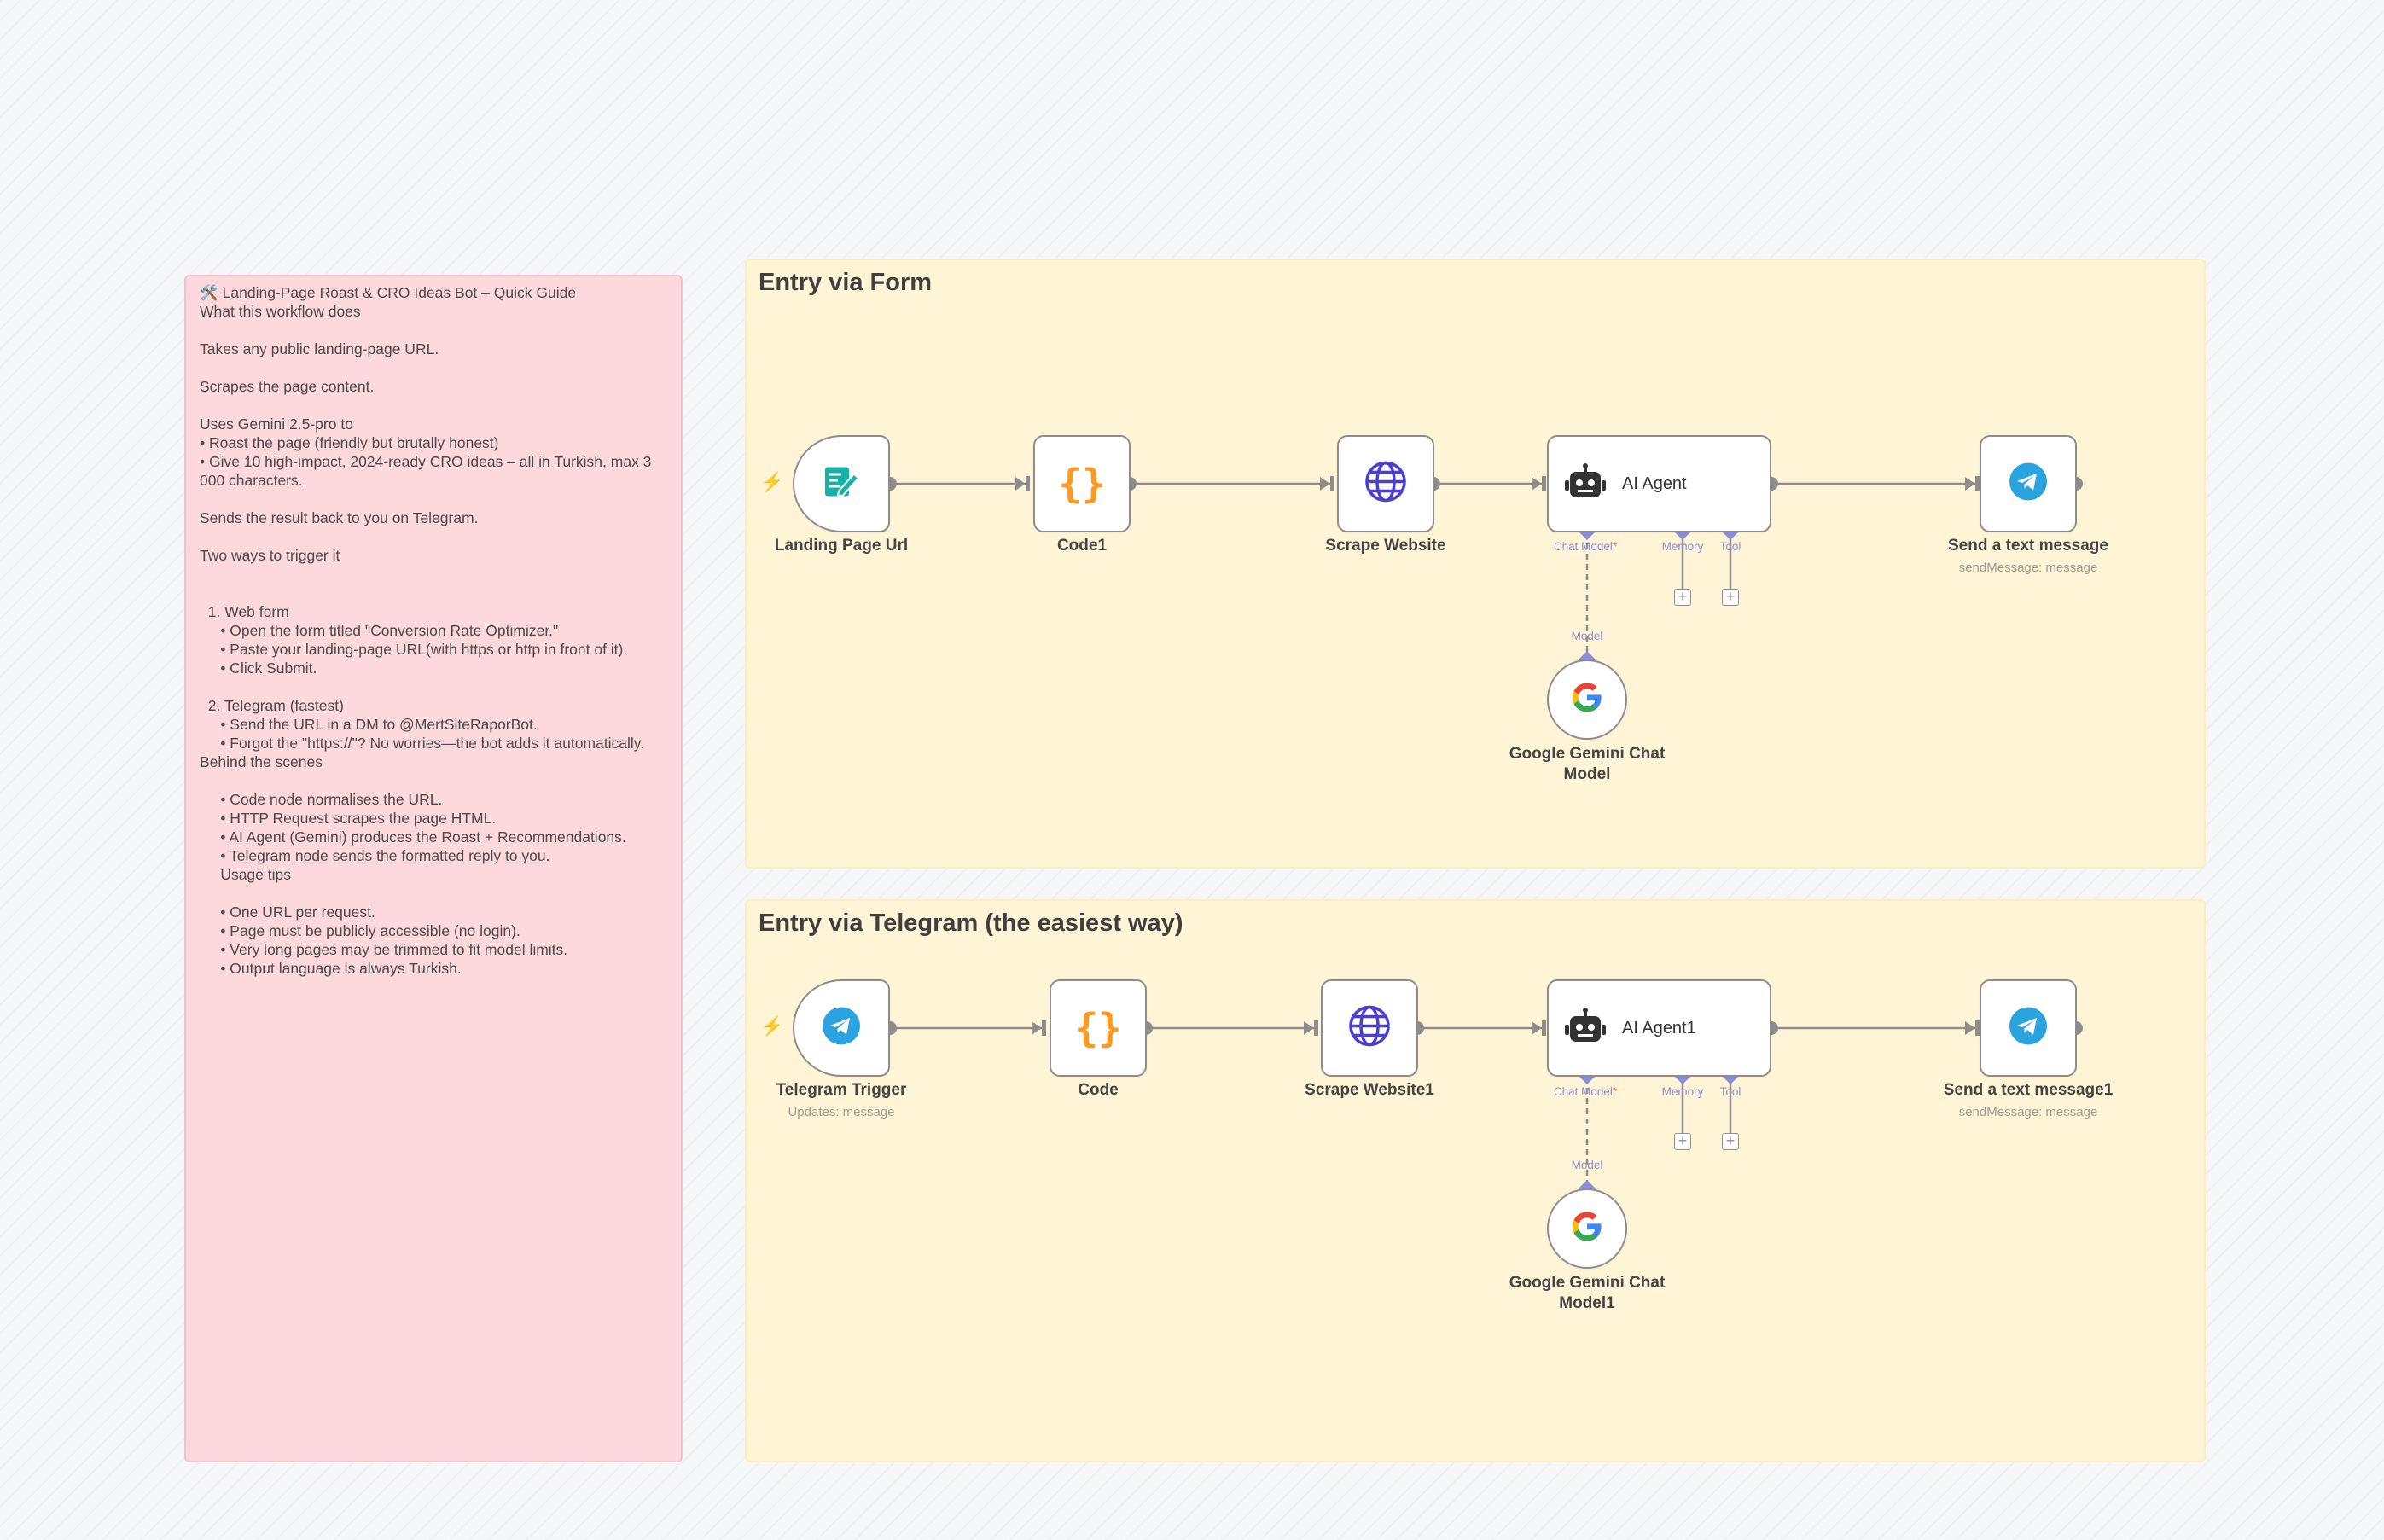 The image size is (2384, 1540). Describe the element at coordinates (1082, 546) in the screenshot. I see `node-label-code1: Code1` at that location.